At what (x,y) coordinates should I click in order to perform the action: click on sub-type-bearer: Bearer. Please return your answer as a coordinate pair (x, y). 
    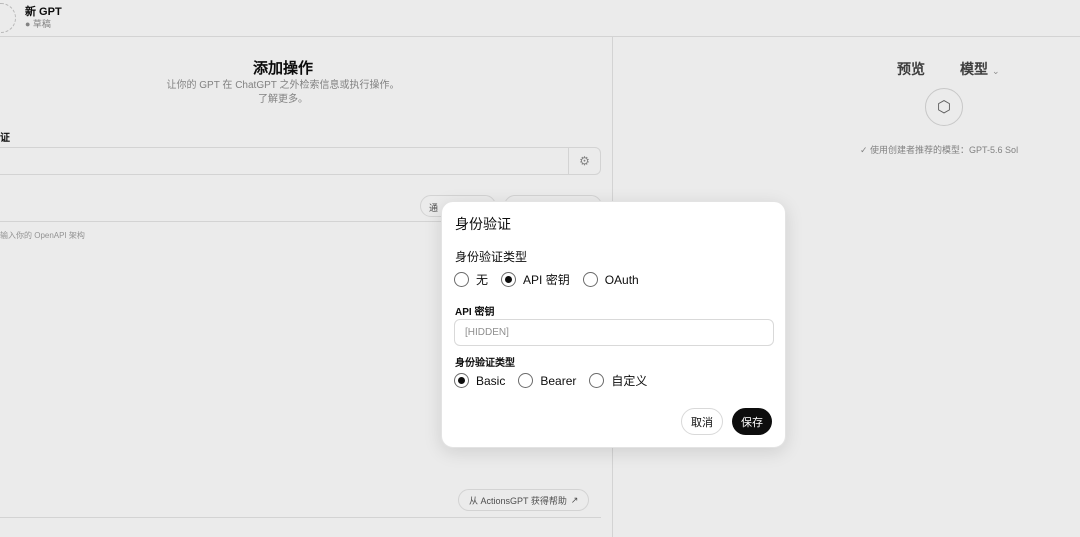
    Looking at the image, I should click on (547, 380).